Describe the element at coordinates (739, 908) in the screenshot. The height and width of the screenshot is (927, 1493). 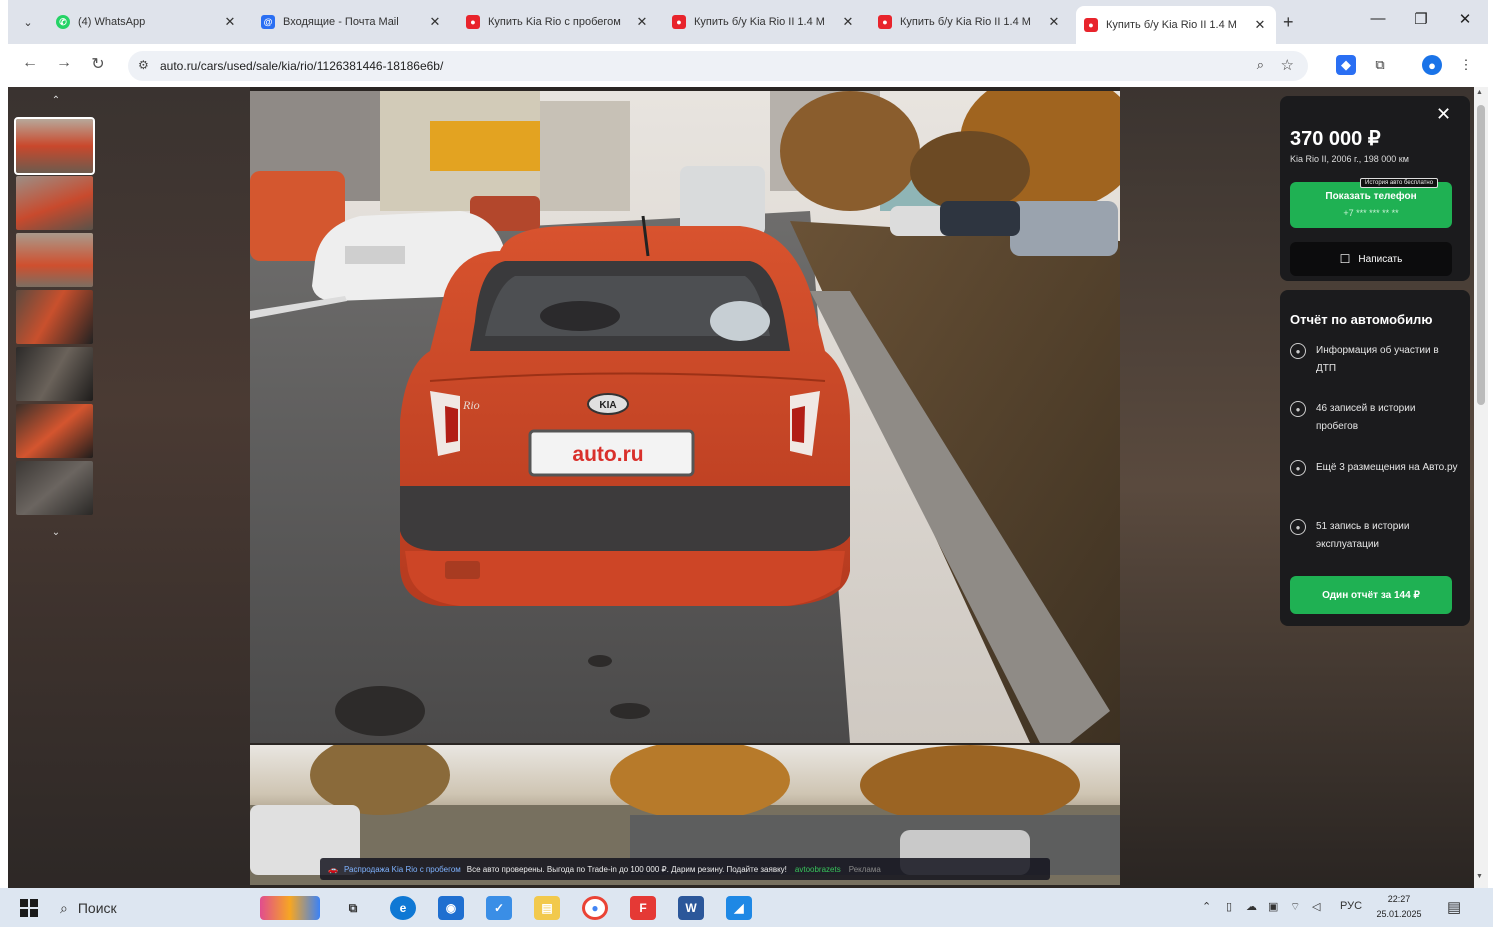
I see `app-icon: ◢` at that location.